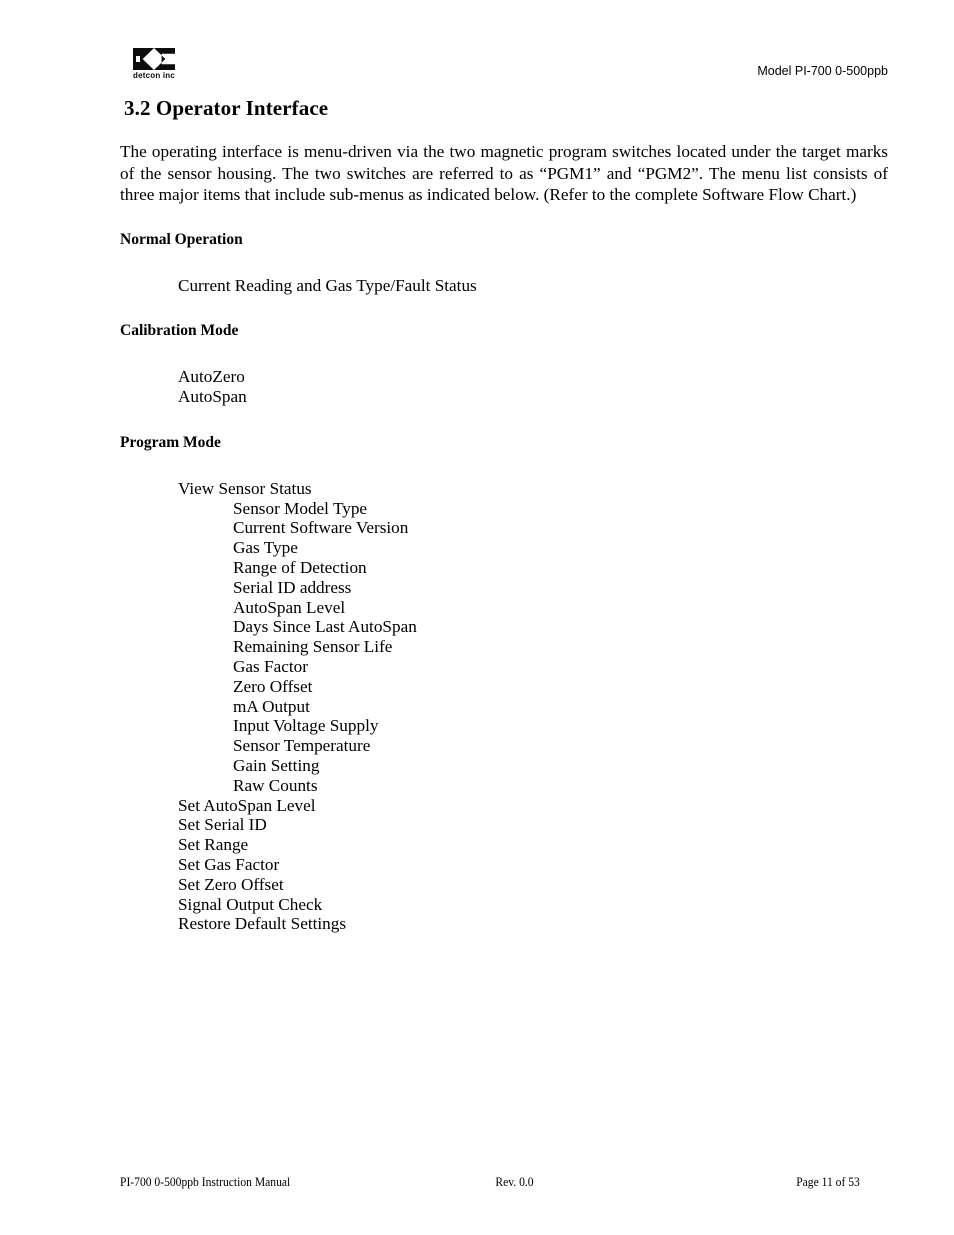 This screenshot has width=954, height=1235. Describe the element at coordinates (247, 805) in the screenshot. I see `menu-item: Set AutoSpan Level` at that location.